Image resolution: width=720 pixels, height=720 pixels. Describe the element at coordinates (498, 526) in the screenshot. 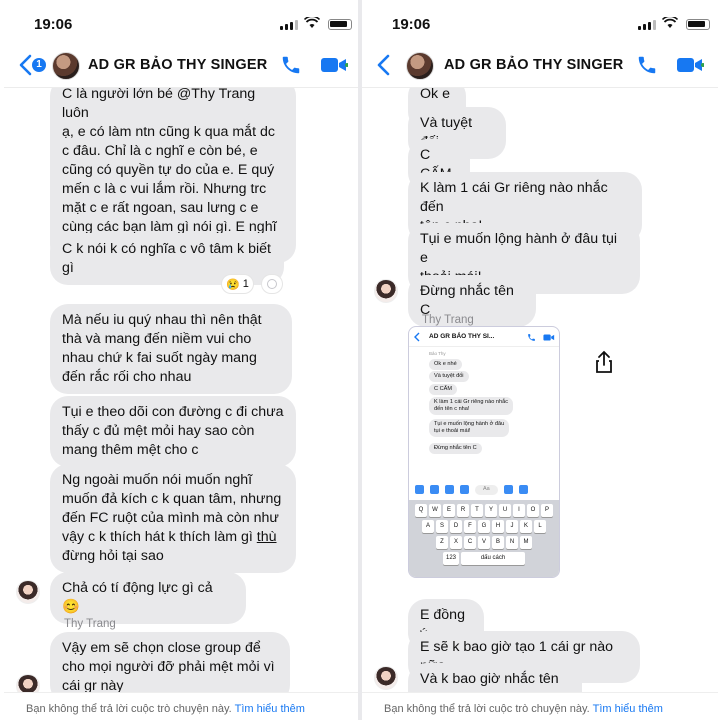

I see `keyboard-key: H` at that location.